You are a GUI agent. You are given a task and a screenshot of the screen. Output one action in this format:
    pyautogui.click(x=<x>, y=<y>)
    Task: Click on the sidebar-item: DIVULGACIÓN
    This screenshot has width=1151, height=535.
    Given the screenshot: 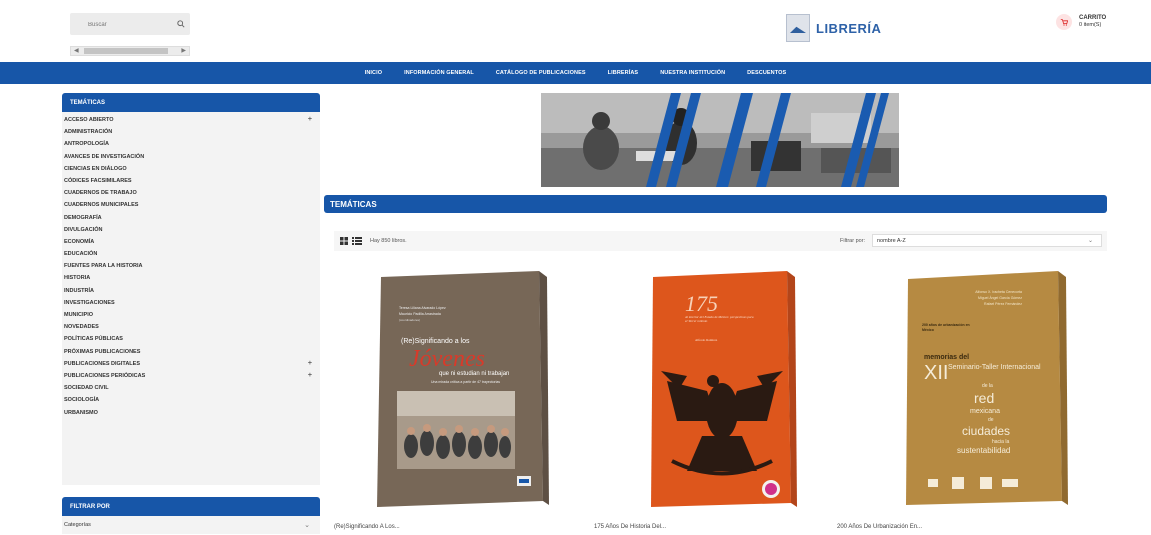 What is the action you would take?
    pyautogui.click(x=191, y=230)
    